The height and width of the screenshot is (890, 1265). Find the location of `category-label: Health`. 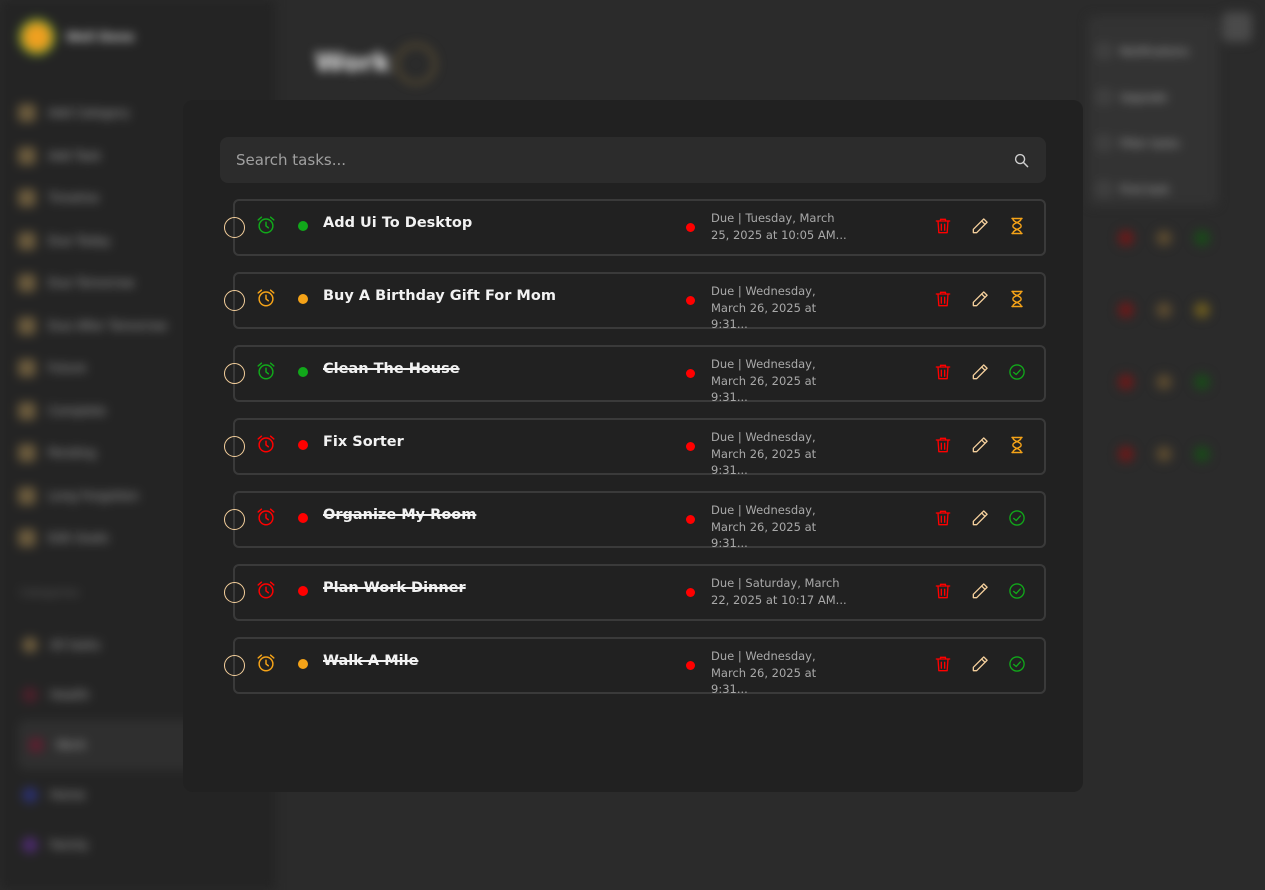

category-label: Health is located at coordinates (70, 695).